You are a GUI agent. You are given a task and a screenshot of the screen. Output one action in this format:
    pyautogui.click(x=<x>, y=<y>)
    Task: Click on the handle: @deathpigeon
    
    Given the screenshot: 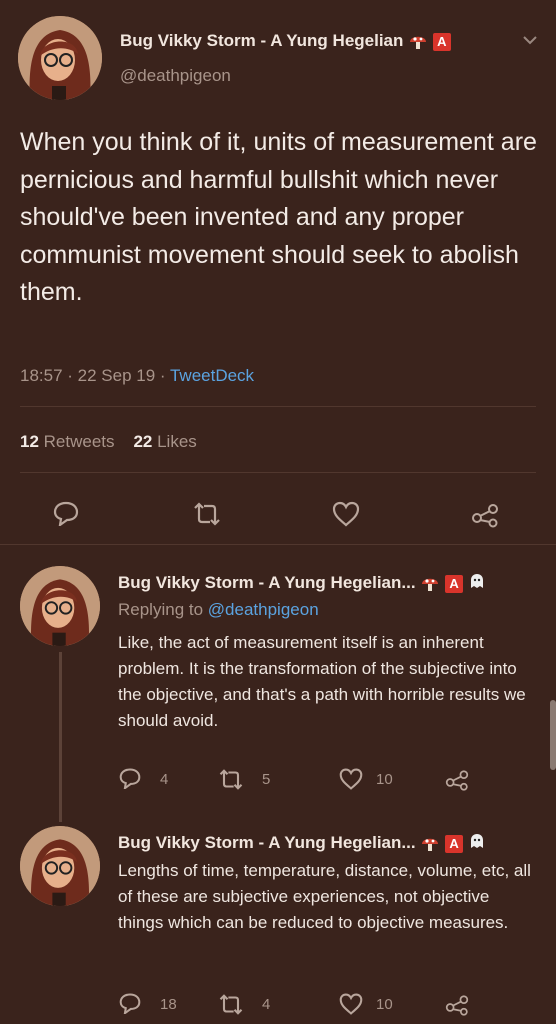 What is the action you would take?
    pyautogui.click(x=175, y=76)
    